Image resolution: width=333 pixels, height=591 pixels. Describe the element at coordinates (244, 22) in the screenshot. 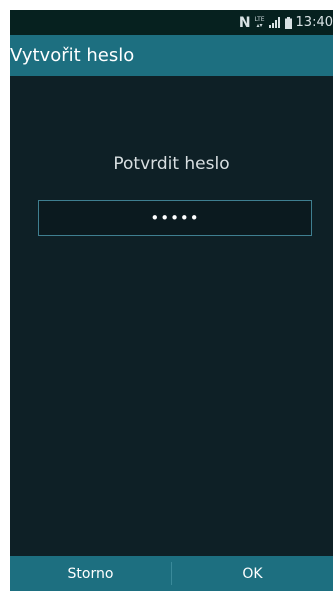

I see `nfc-icon: N` at that location.